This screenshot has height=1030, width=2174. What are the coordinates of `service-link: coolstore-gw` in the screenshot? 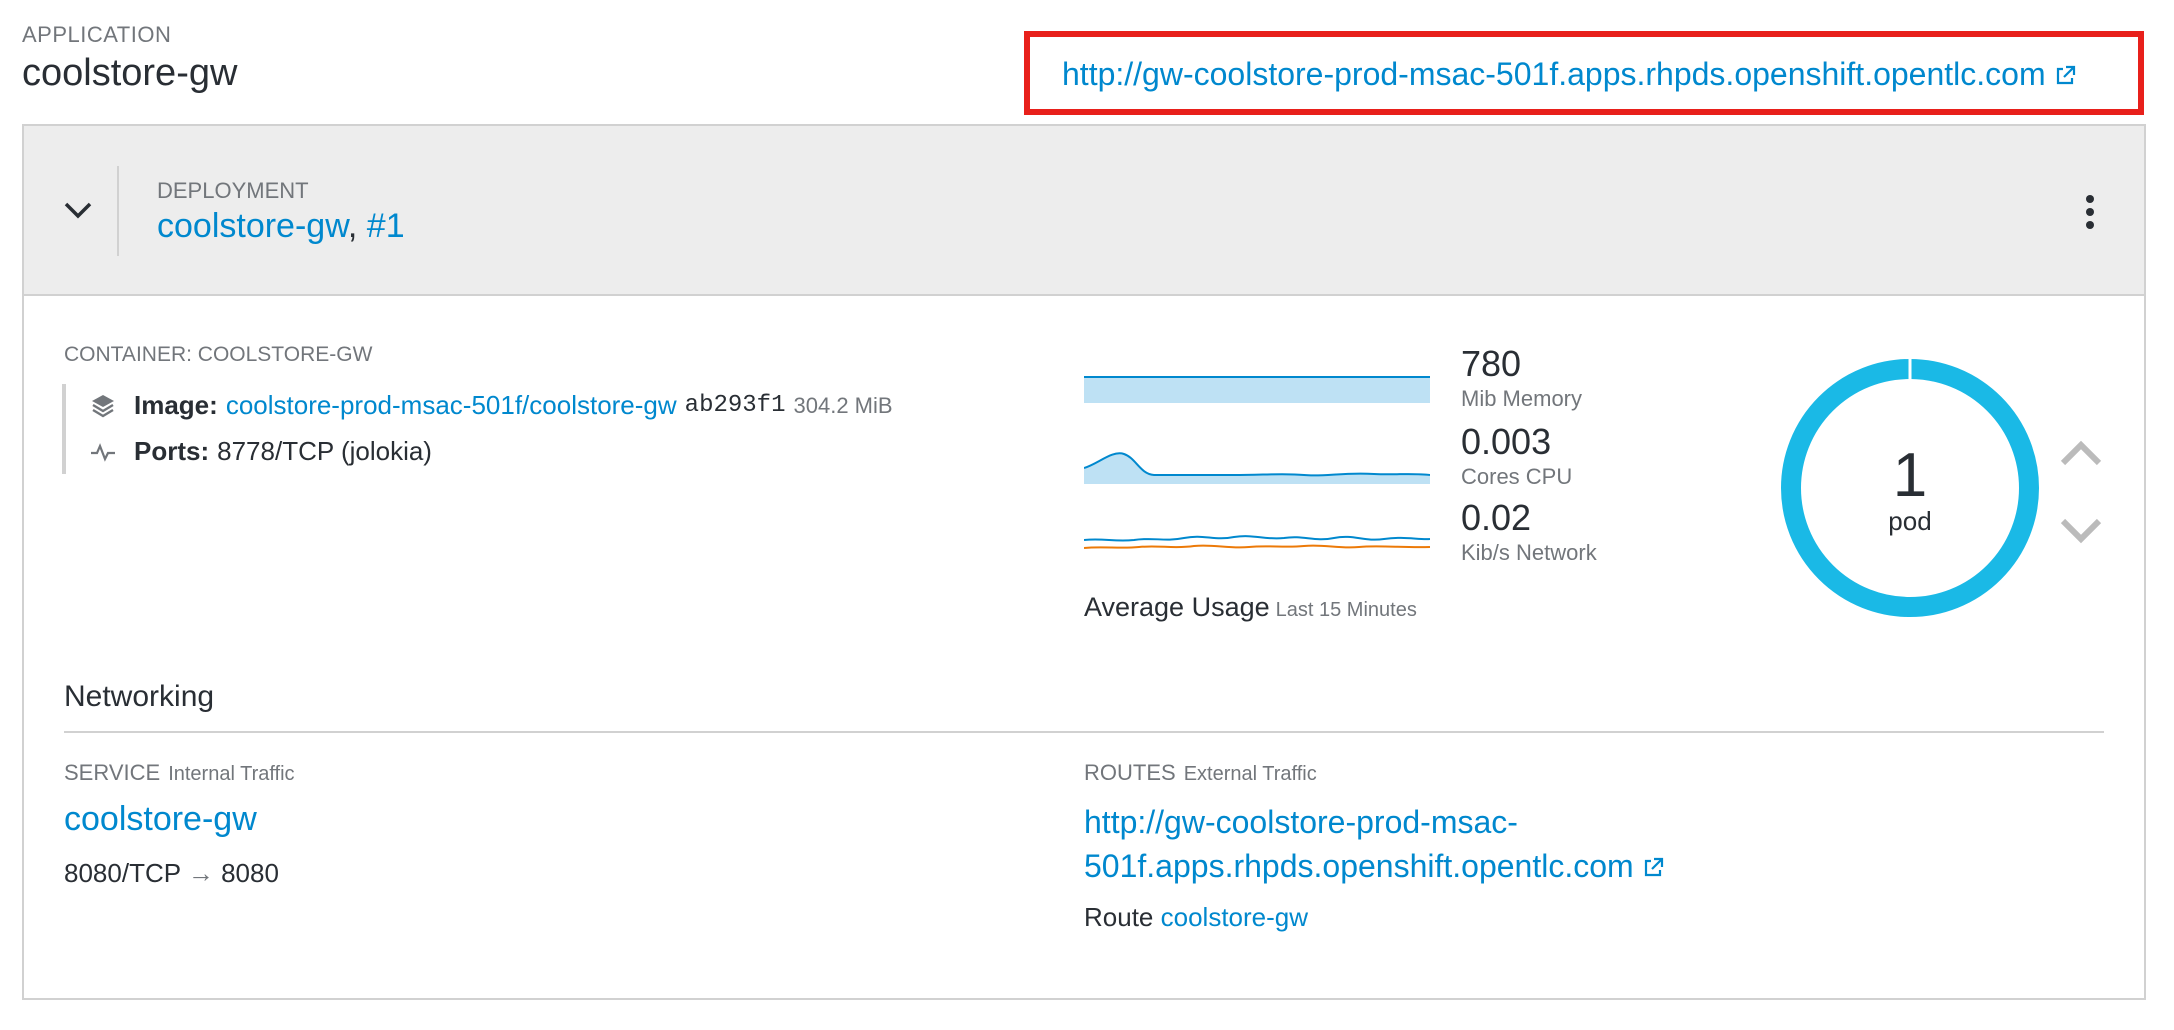 It's located at (160, 819).